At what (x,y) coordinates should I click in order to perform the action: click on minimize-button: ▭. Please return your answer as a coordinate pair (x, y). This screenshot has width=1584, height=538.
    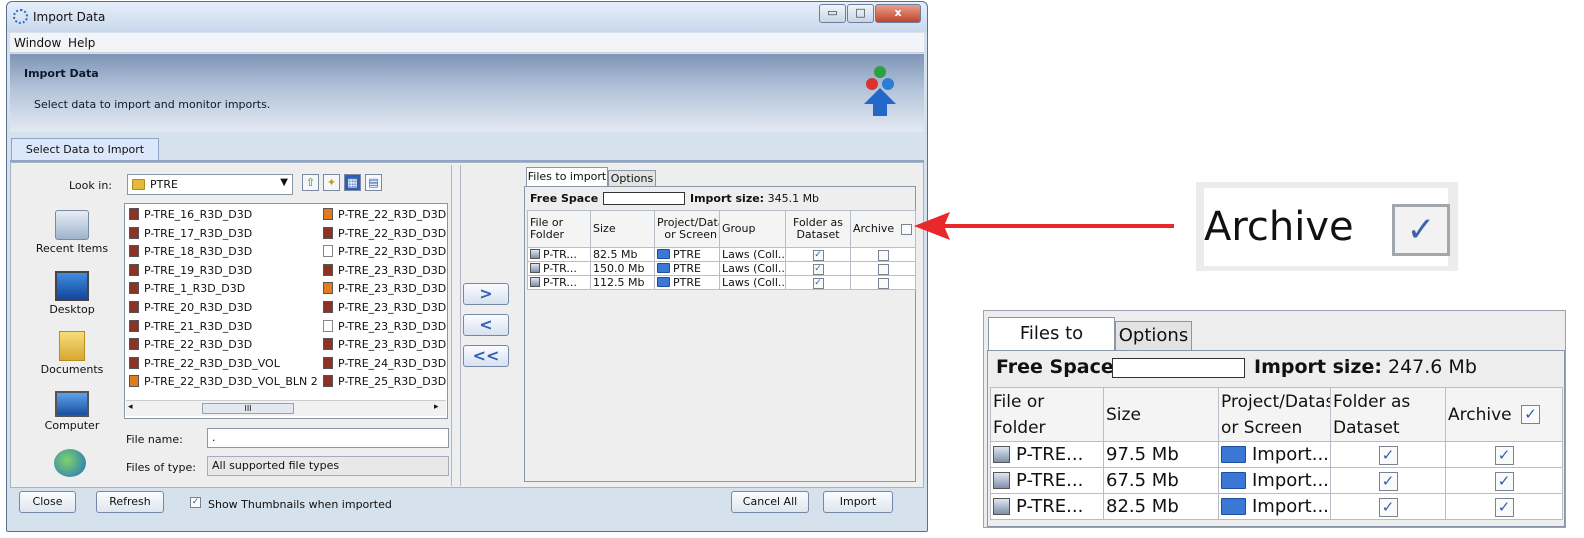
    Looking at the image, I should click on (832, 13).